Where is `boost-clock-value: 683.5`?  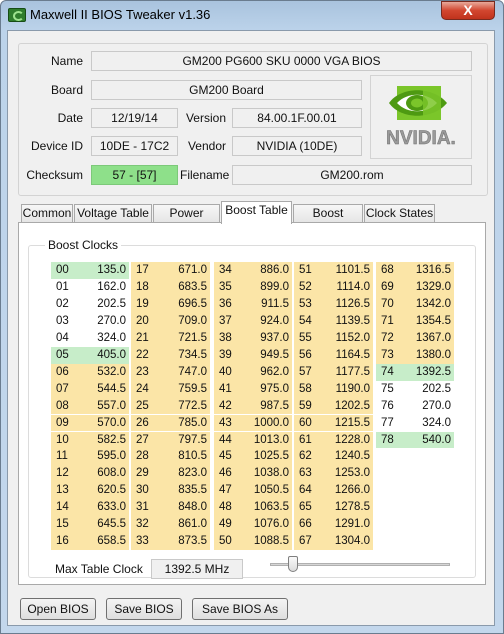
boost-clock-value: 683.5 is located at coordinates (185, 287).